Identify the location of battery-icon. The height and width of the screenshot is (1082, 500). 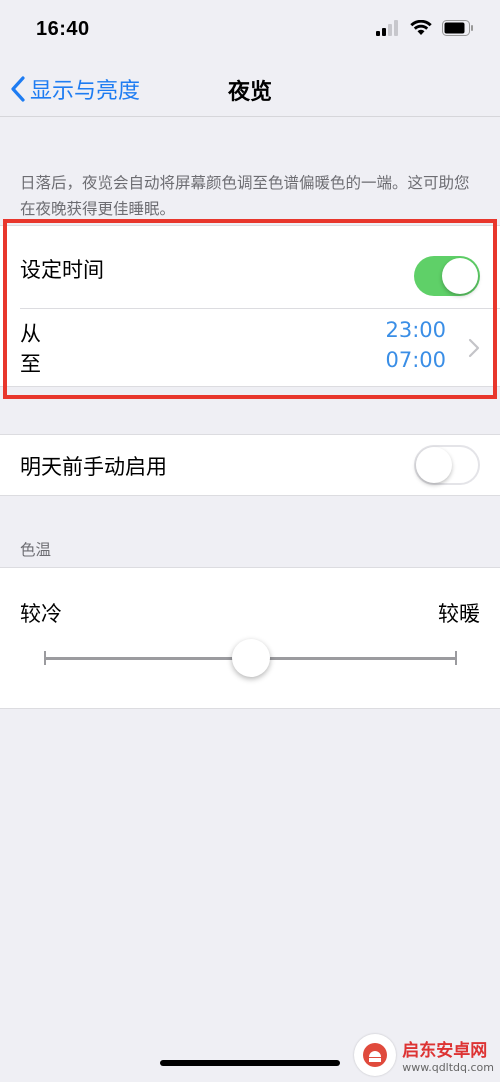
(457, 28).